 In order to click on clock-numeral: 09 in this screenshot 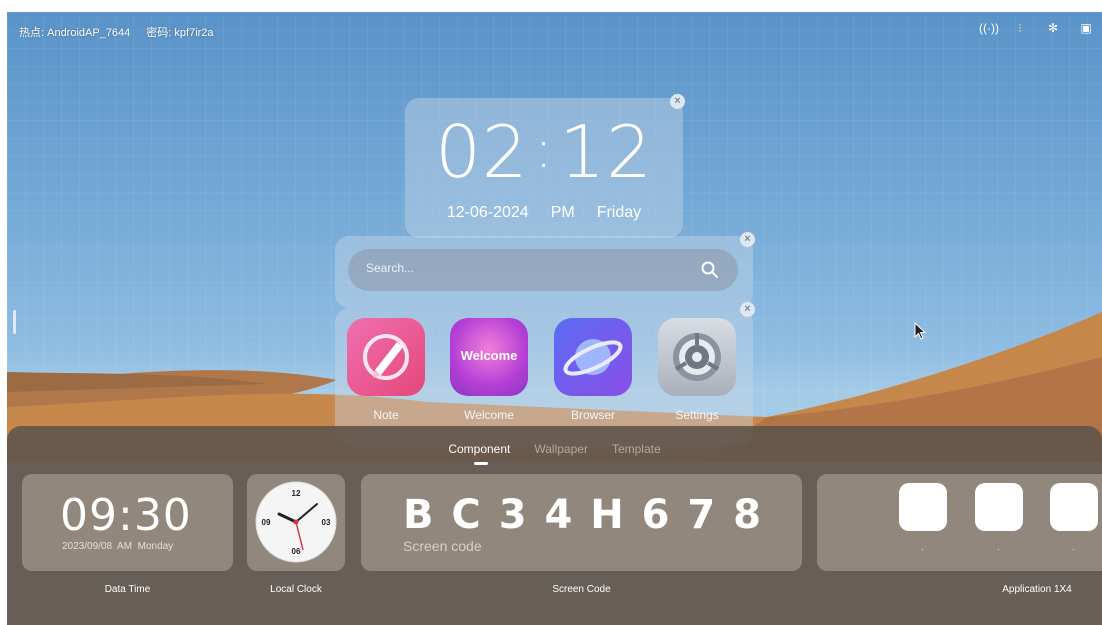, I will do `click(266, 522)`.